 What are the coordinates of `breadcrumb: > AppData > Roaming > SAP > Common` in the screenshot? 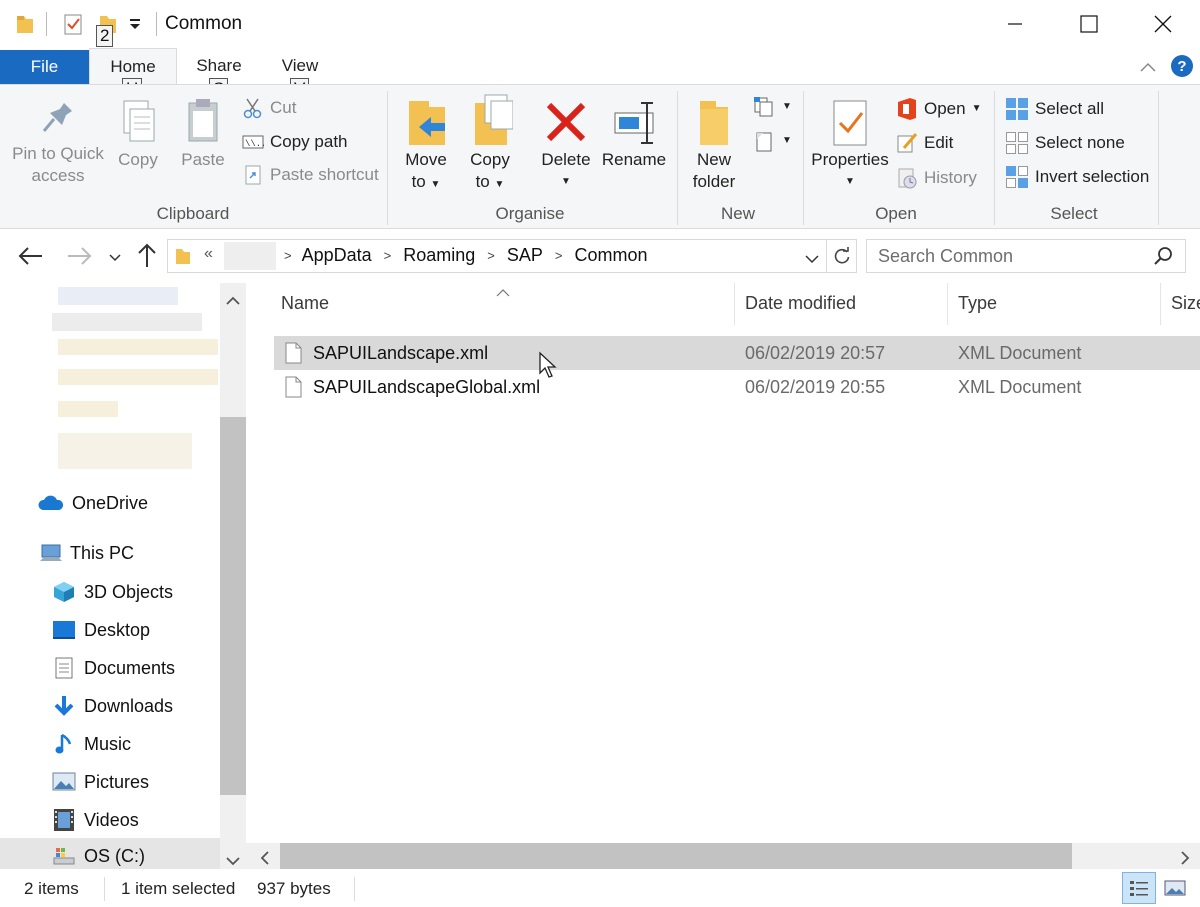 It's located at (466, 255).